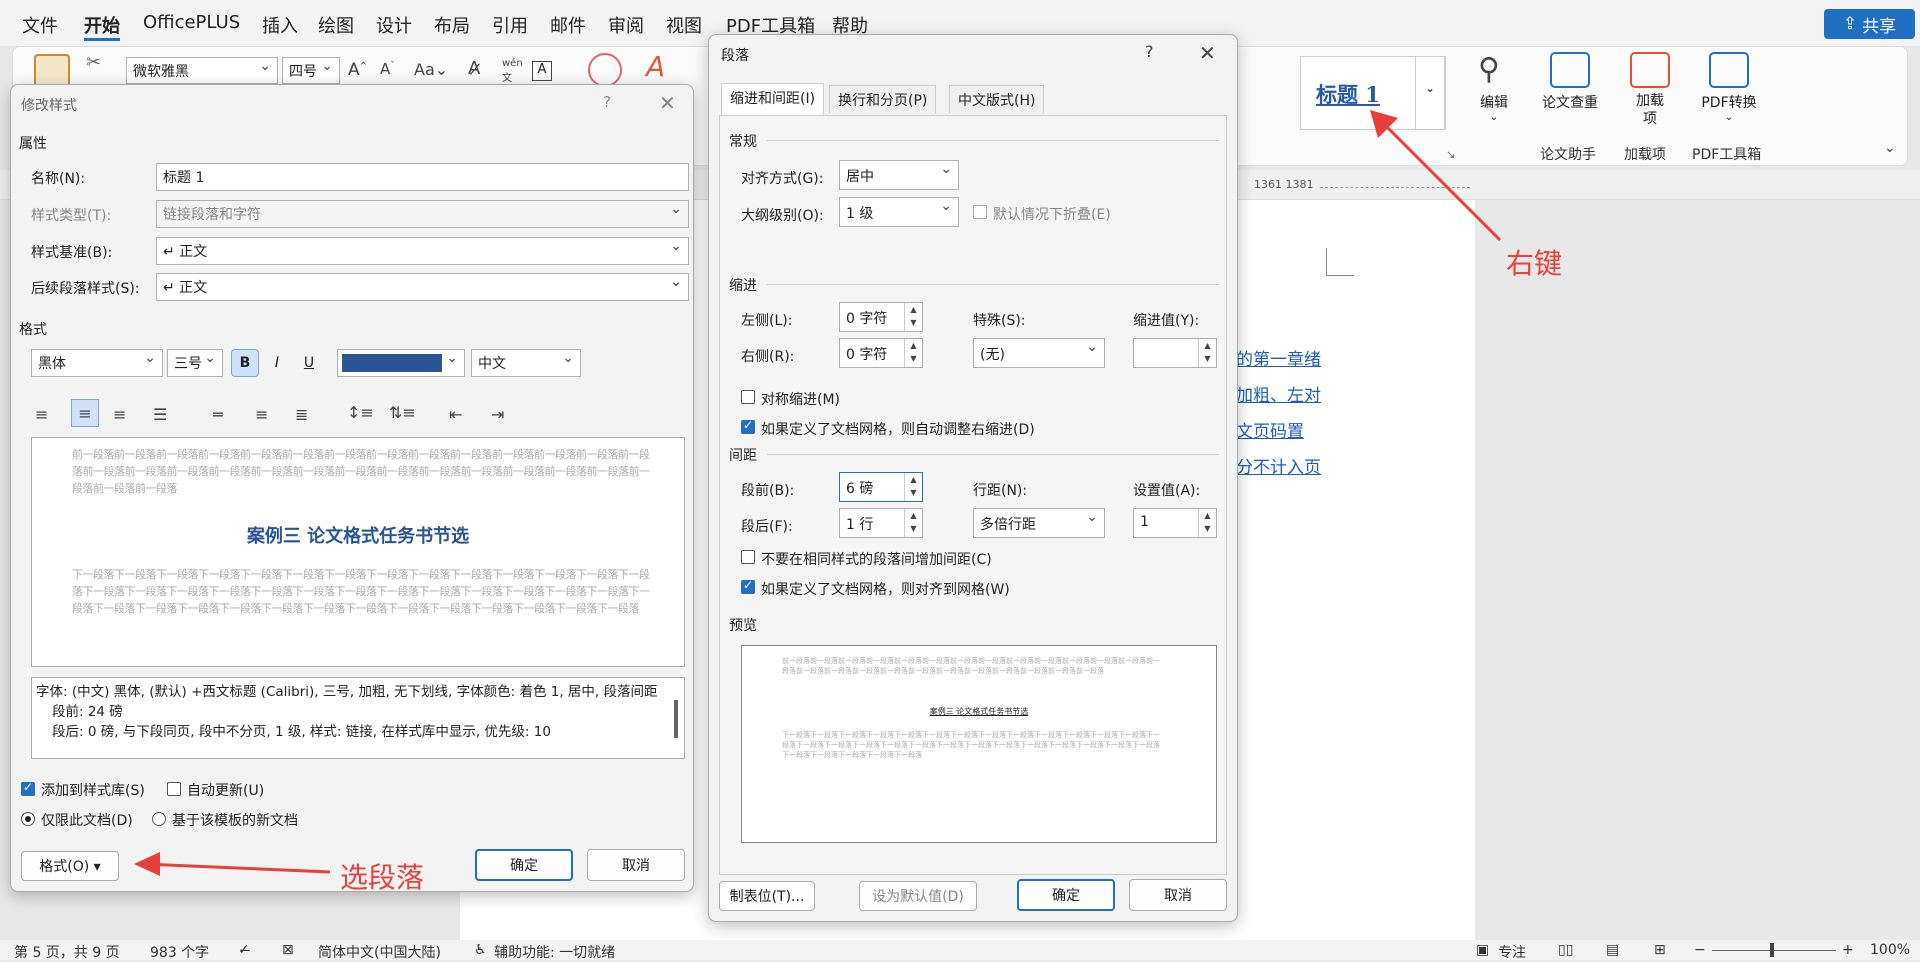  Describe the element at coordinates (512, 71) in the screenshot. I see `phonetic-guide-icon: wén 文` at that location.